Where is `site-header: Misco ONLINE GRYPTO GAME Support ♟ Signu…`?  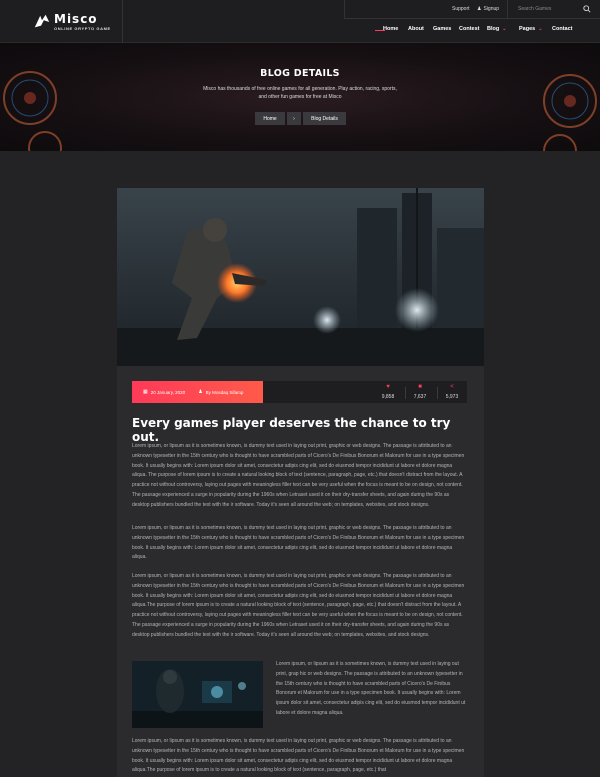 site-header: Misco ONLINE GRYPTO GAME Support ♟ Signu… is located at coordinates (300, 21).